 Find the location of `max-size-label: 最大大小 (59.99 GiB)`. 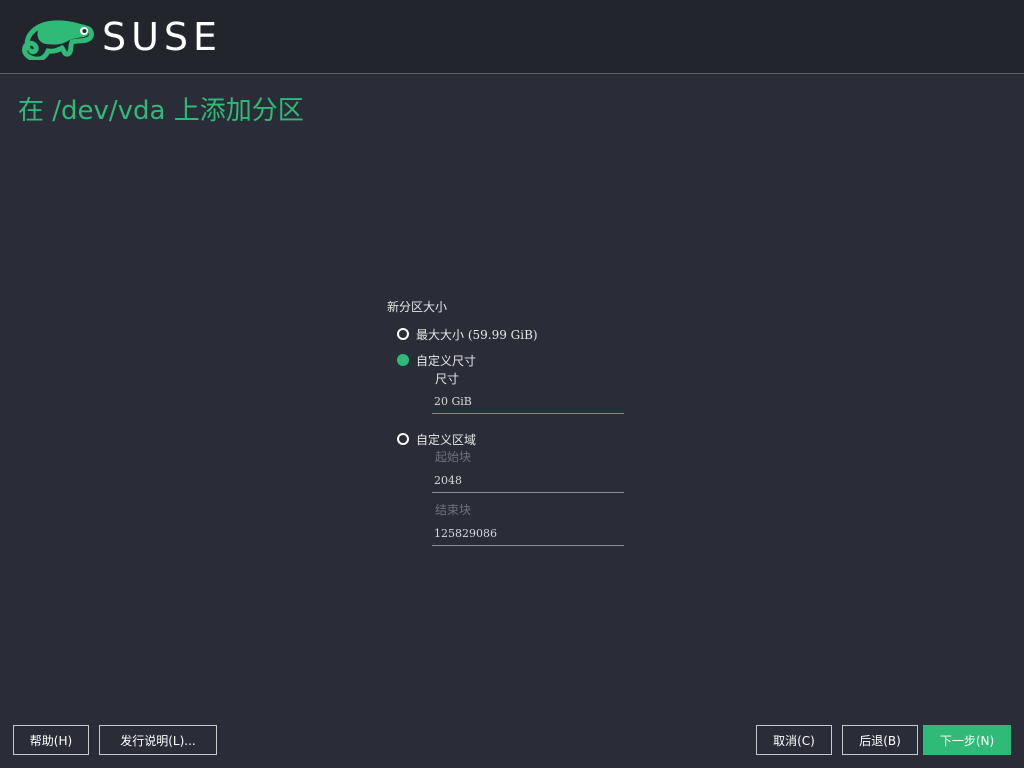

max-size-label: 最大大小 (59.99 GiB) is located at coordinates (477, 334).